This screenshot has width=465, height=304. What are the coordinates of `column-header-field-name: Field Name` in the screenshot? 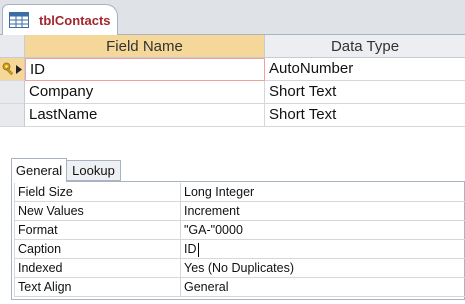 It's located at (145, 46).